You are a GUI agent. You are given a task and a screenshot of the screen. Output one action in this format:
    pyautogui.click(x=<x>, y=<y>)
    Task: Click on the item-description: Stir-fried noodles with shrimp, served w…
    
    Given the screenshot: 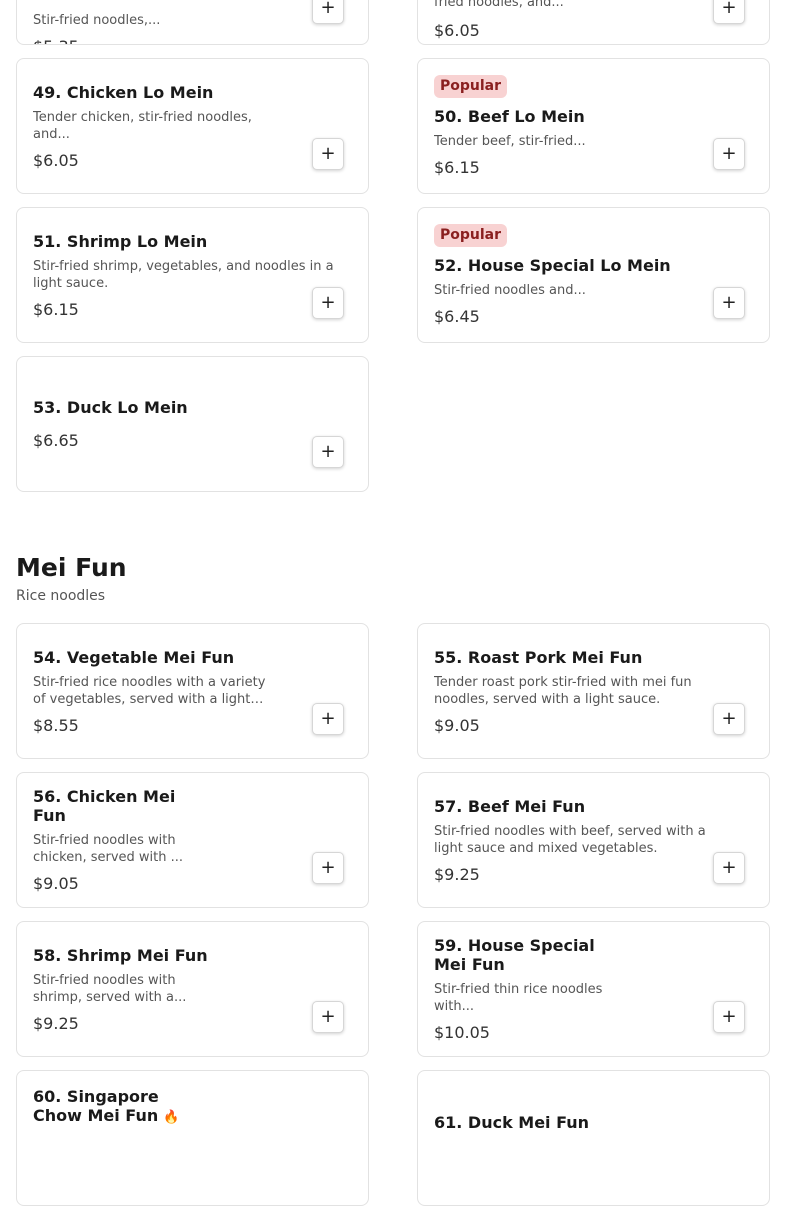 What is the action you would take?
    pyautogui.click(x=110, y=988)
    